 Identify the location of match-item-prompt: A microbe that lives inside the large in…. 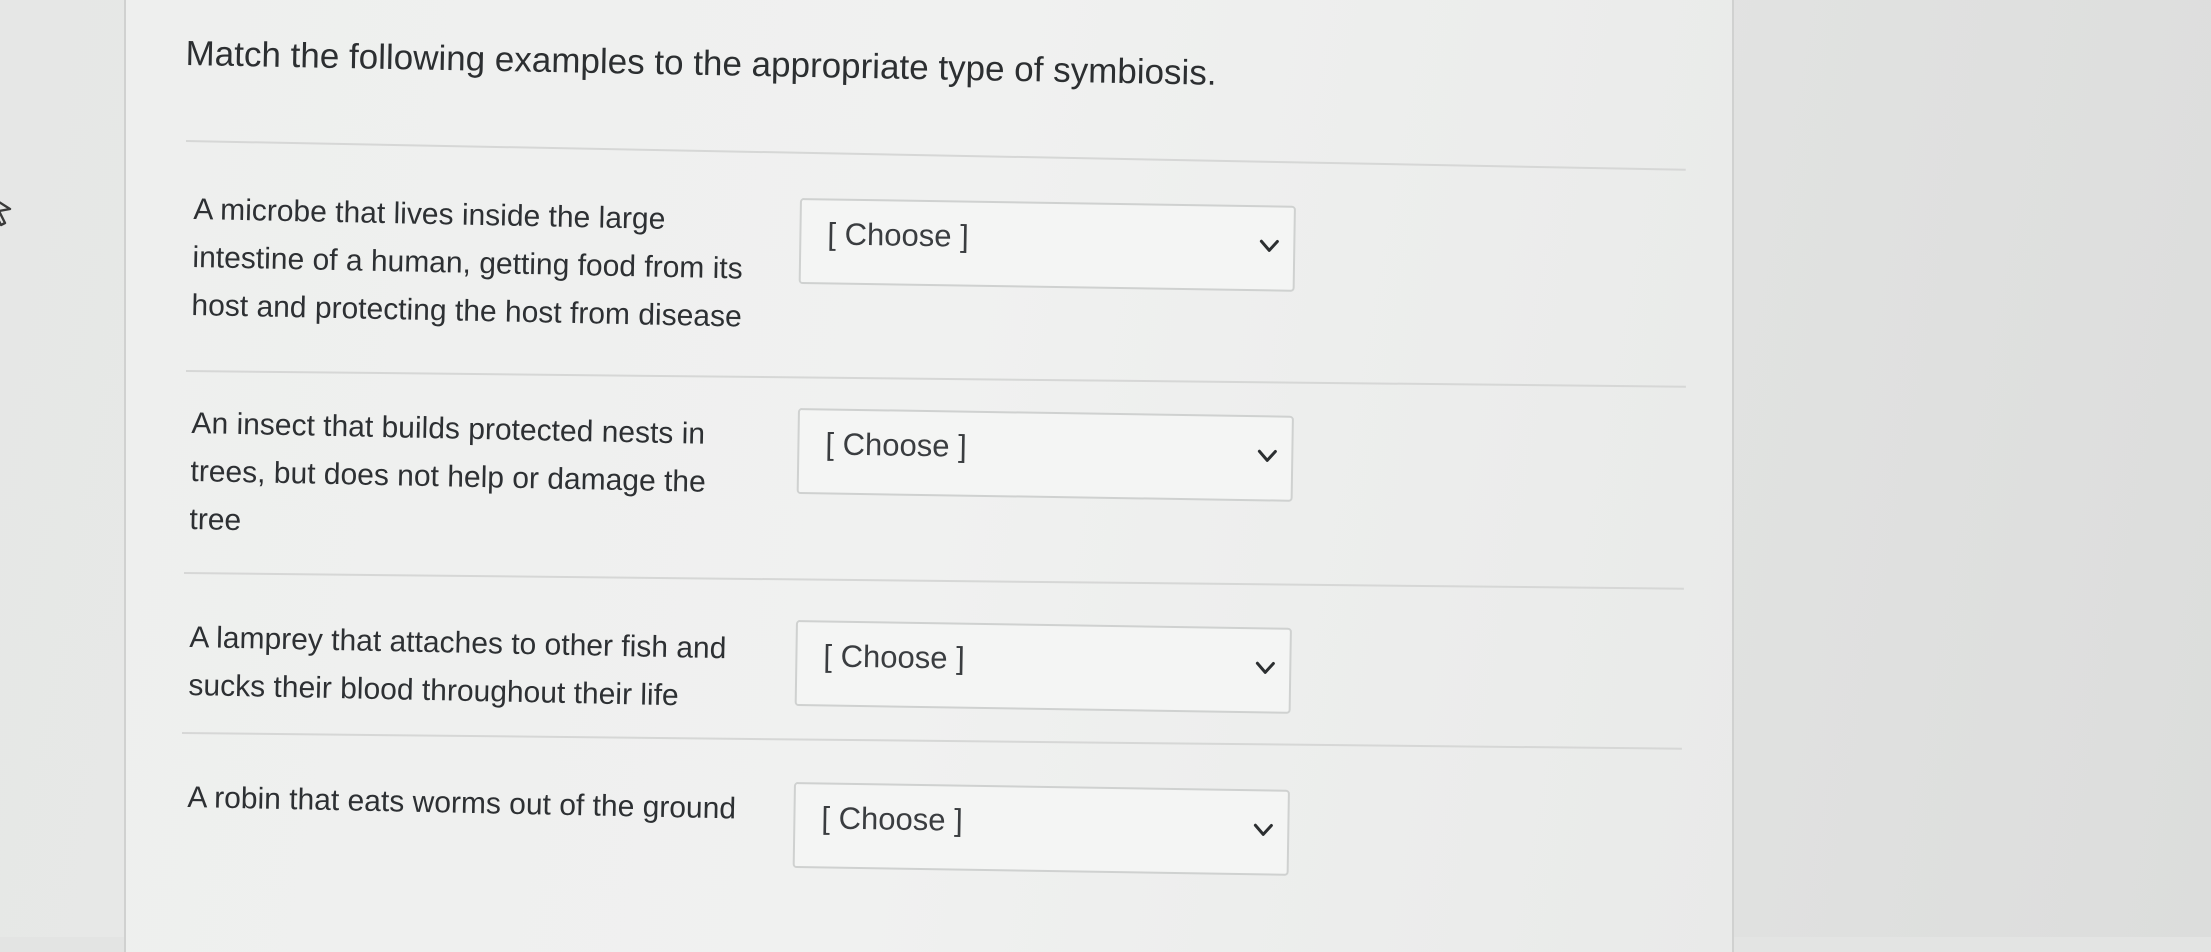
(467, 263).